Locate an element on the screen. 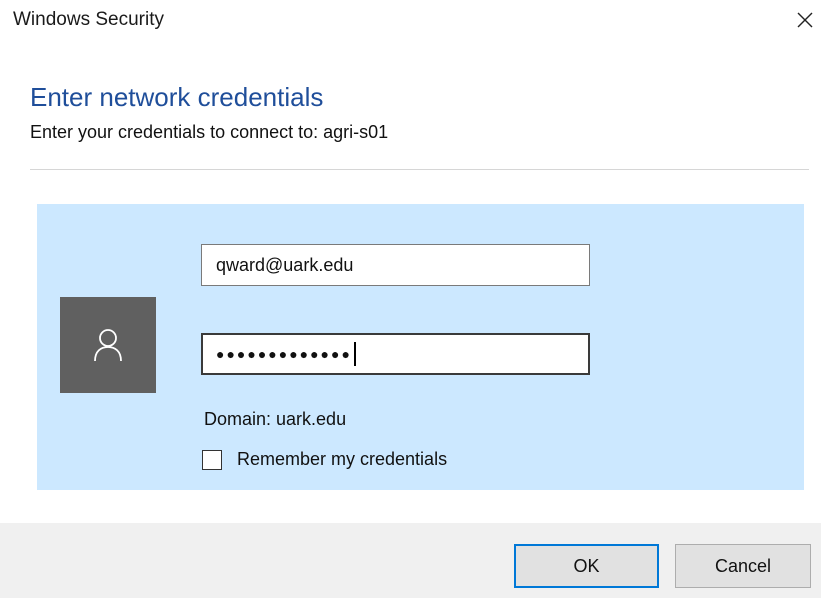 Image resolution: width=821 pixels, height=598 pixels. username-value: qward@uark.edu is located at coordinates (285, 264).